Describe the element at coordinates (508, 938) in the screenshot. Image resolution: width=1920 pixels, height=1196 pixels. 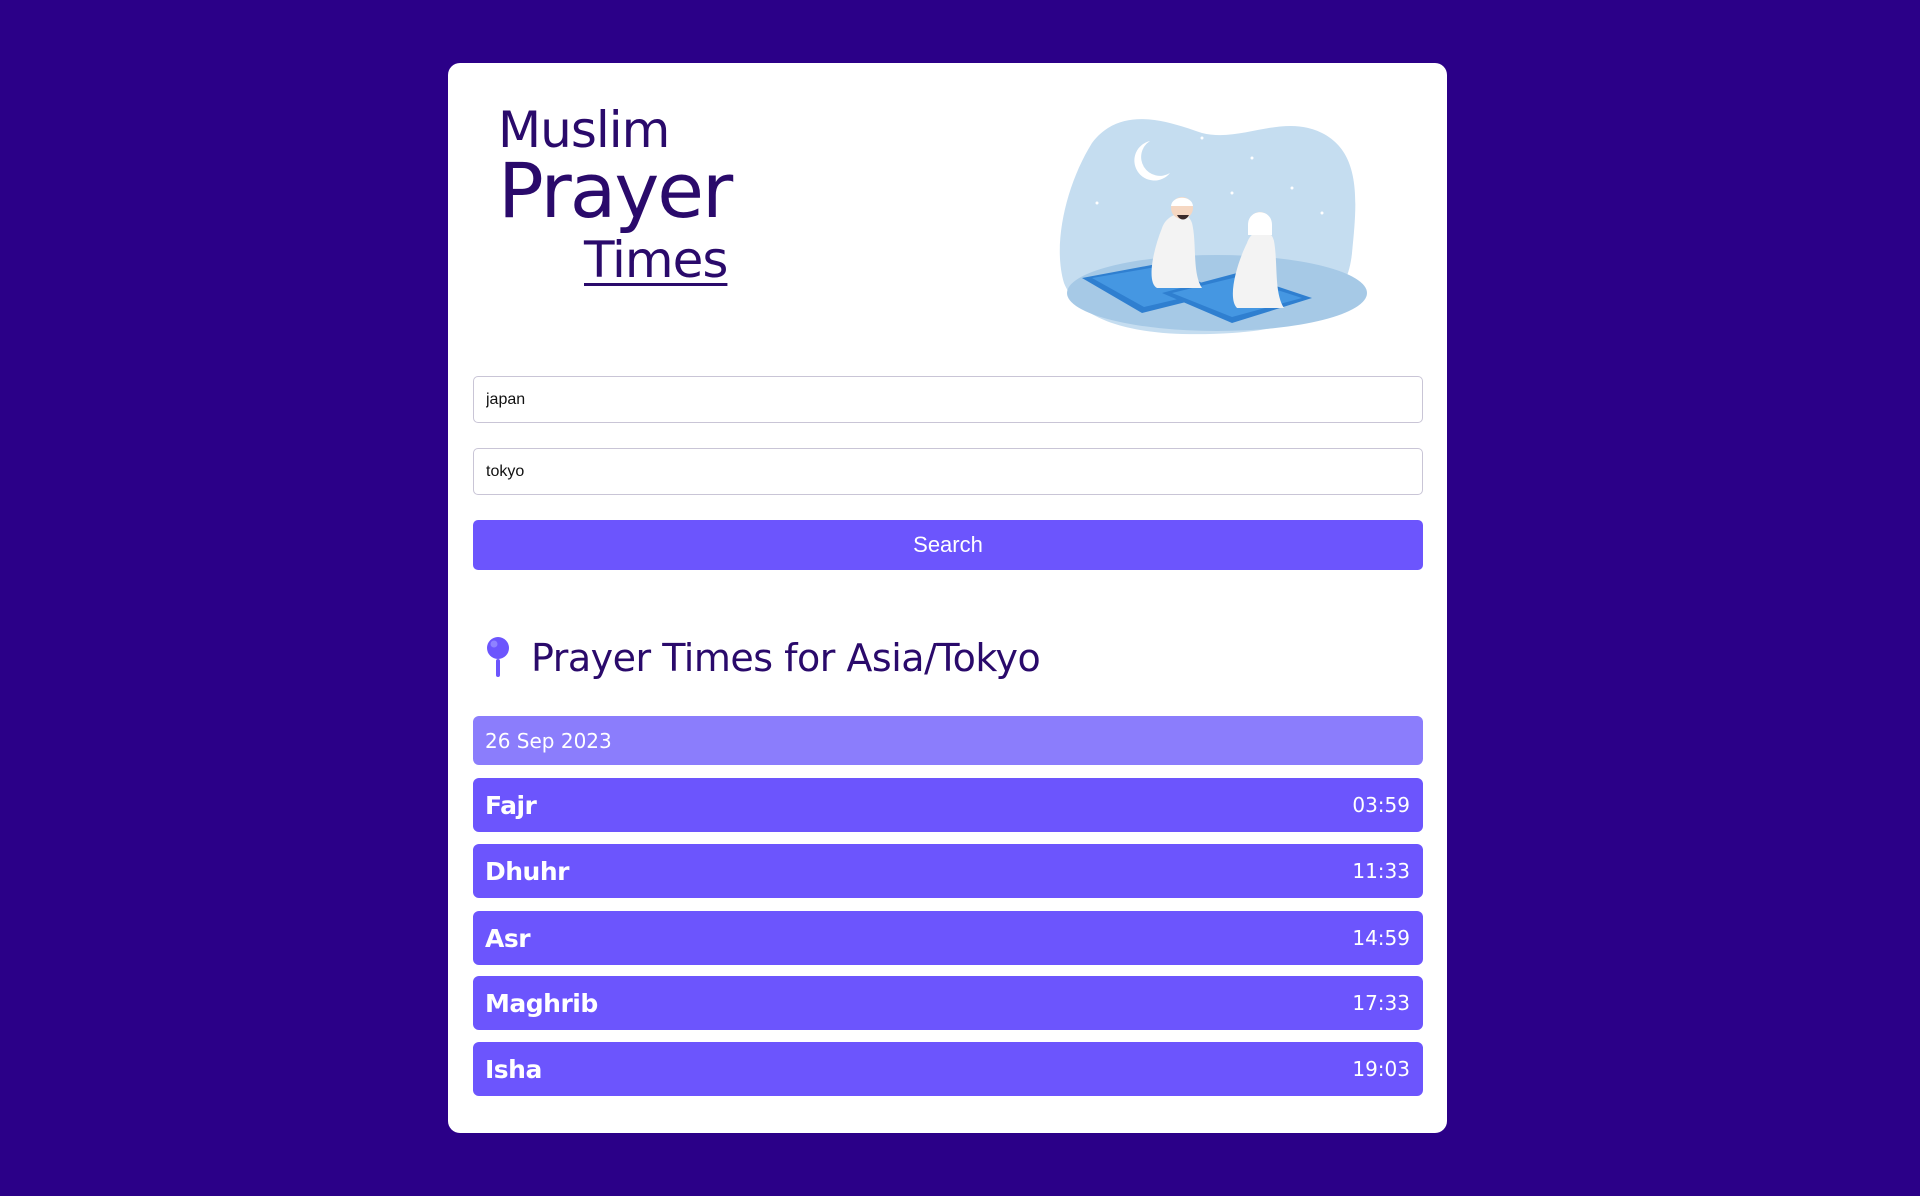
I see `prayer-name: Asr` at that location.